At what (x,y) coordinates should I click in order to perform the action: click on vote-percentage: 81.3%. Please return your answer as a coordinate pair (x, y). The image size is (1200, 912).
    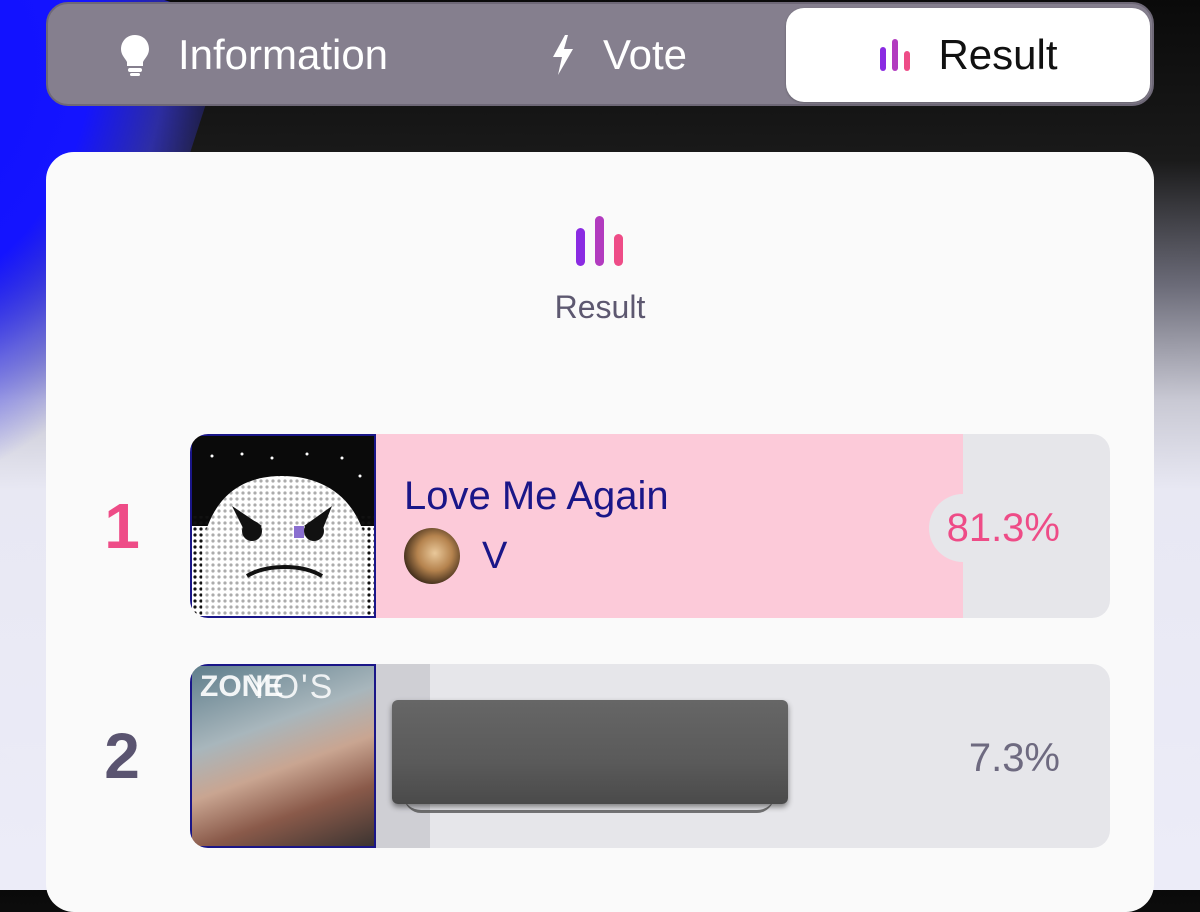
    Looking at the image, I should click on (1019, 528).